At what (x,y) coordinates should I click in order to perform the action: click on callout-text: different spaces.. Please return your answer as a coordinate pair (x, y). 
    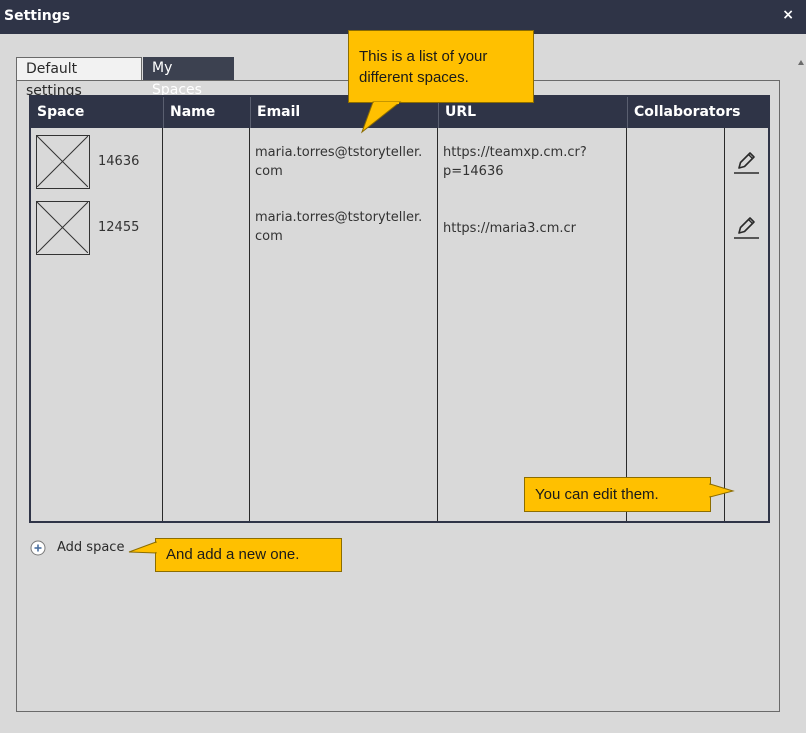
    Looking at the image, I should click on (414, 77).